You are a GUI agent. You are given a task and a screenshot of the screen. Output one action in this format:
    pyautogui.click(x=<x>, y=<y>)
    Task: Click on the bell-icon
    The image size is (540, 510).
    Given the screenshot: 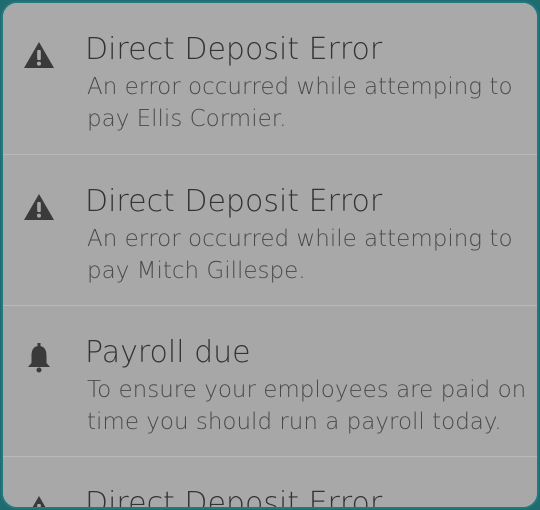 What is the action you would take?
    pyautogui.click(x=39, y=358)
    